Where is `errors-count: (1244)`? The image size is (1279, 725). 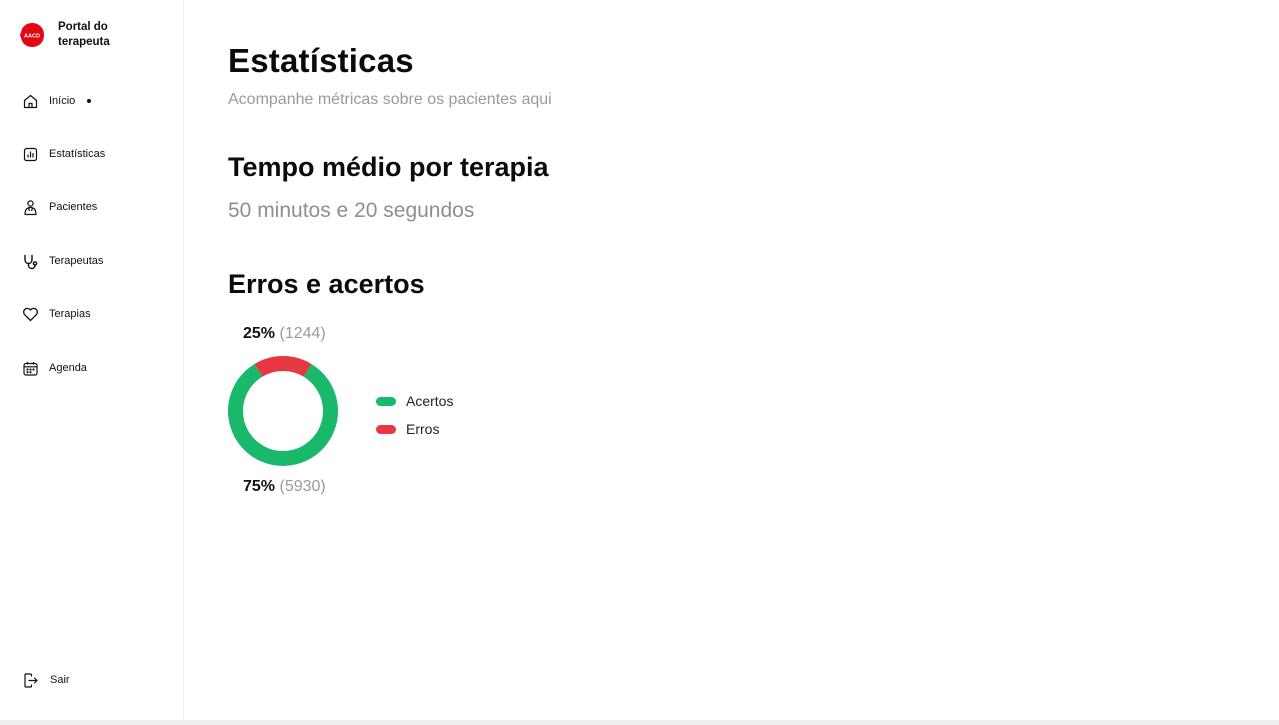 errors-count: (1244) is located at coordinates (302, 333).